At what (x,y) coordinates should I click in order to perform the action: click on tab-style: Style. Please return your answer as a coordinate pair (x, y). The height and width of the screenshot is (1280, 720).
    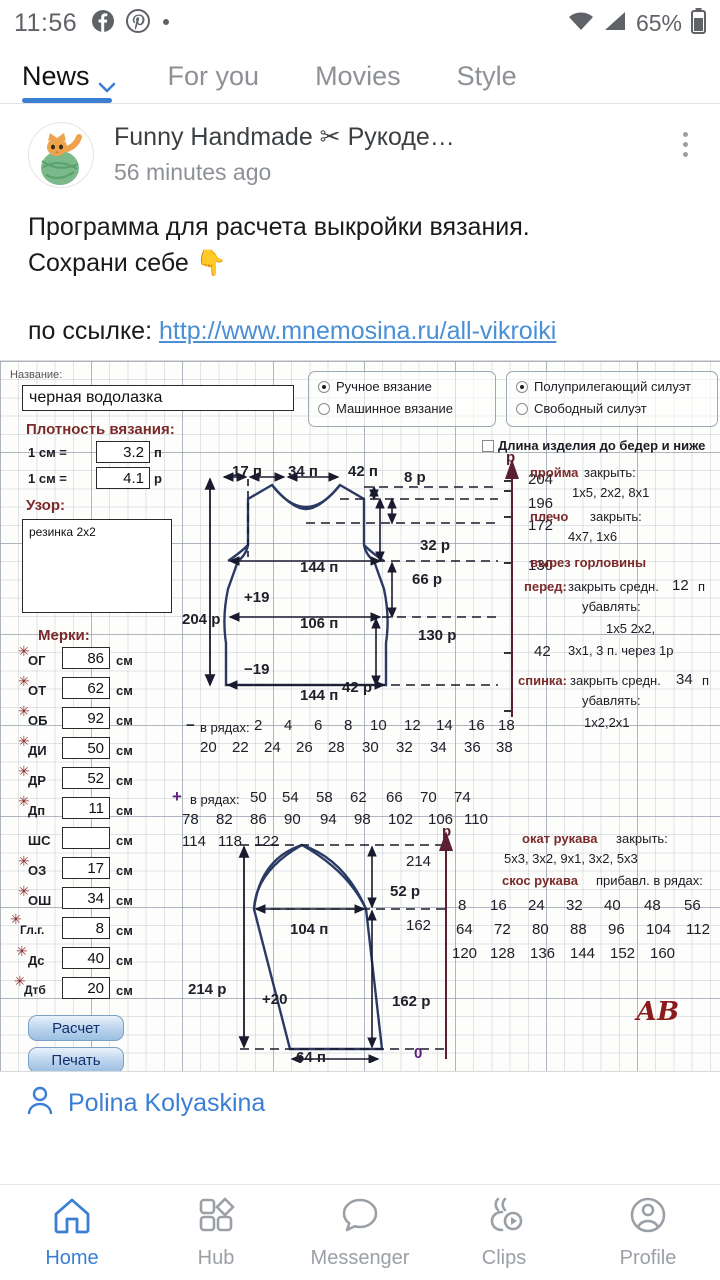
    Looking at the image, I should click on (487, 82).